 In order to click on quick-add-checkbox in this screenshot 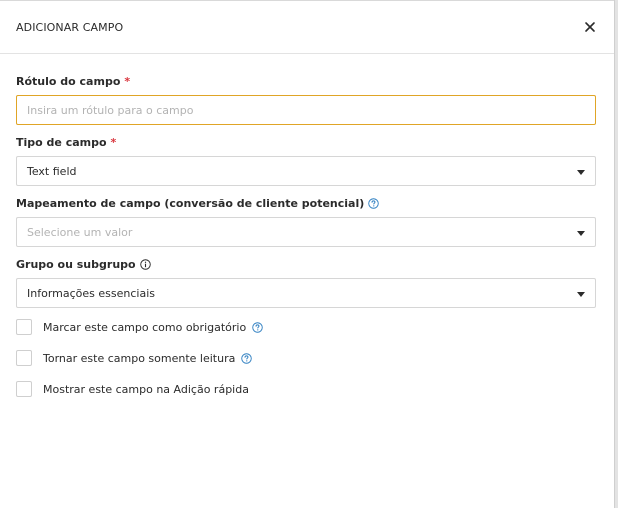, I will do `click(24, 389)`.